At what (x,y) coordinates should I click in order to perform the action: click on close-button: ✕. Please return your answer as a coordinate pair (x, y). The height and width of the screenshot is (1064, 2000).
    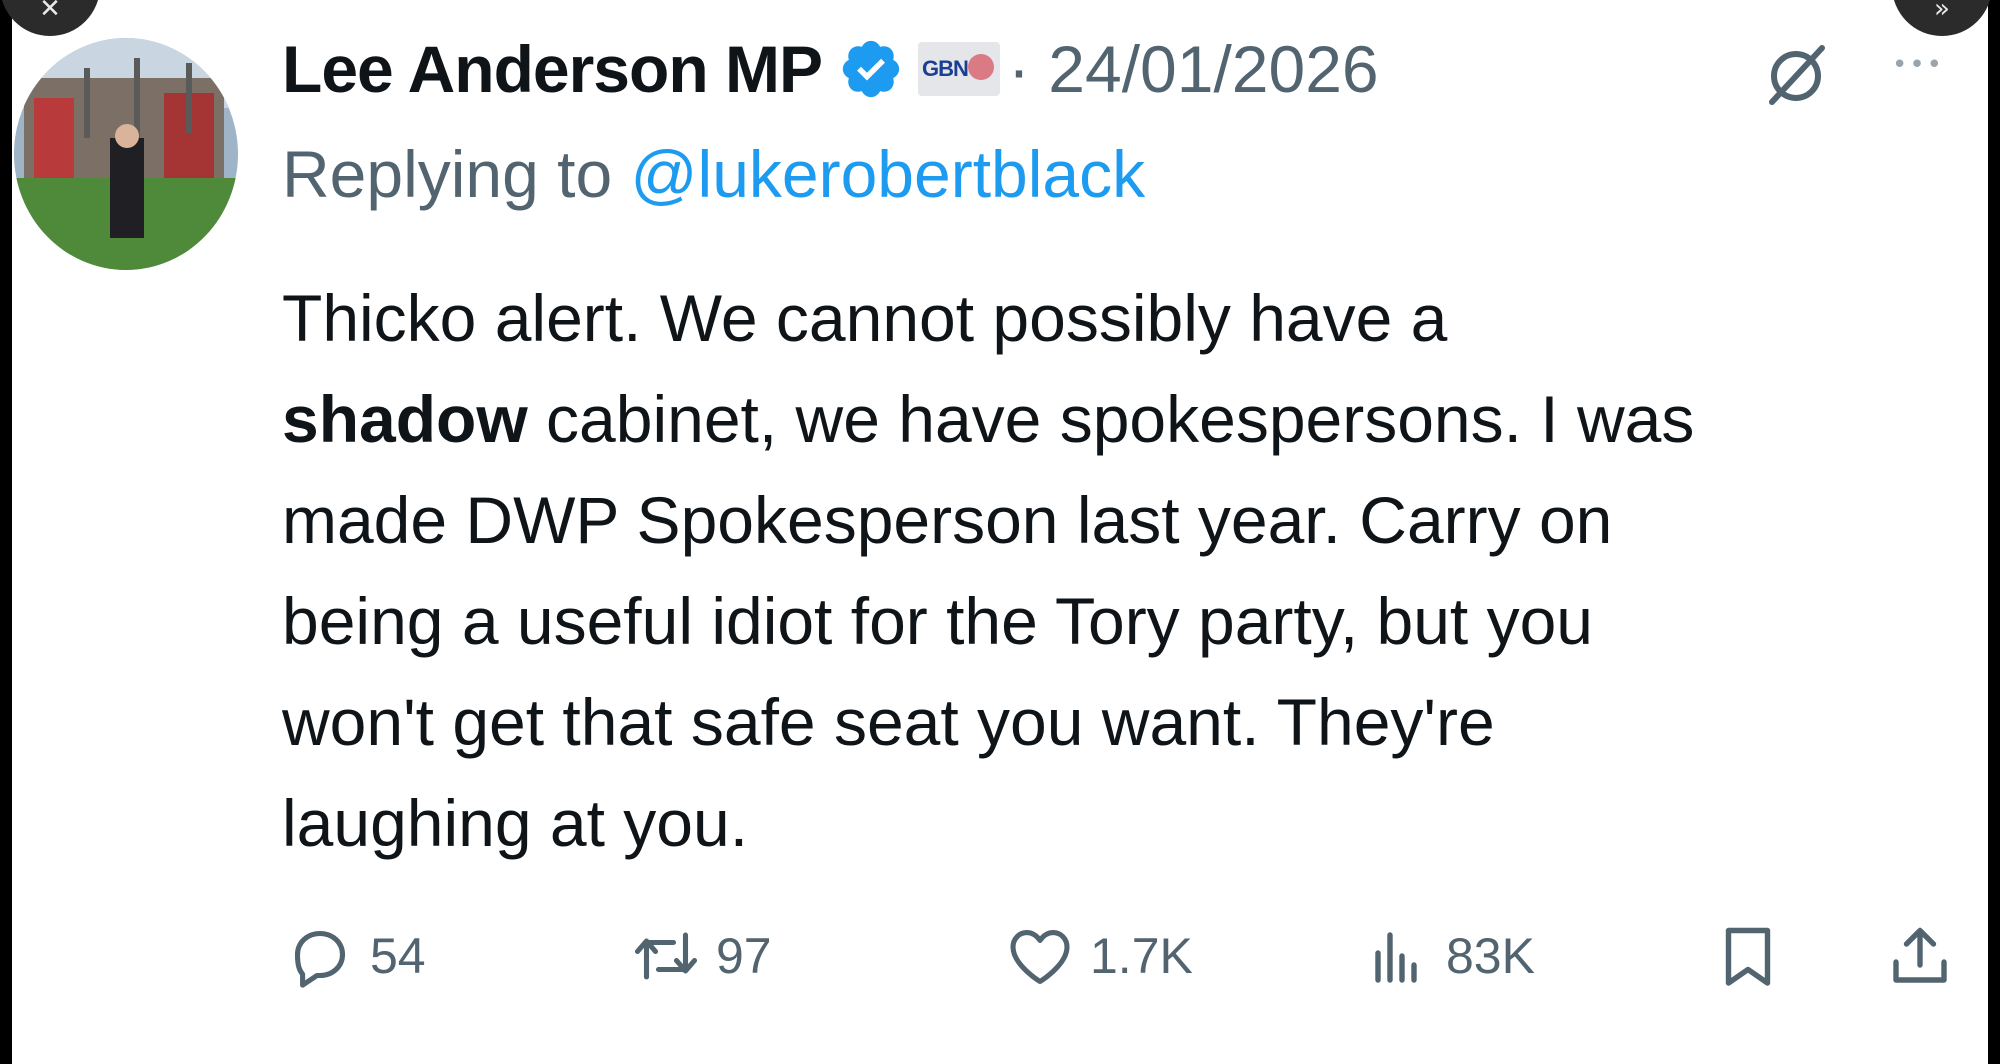
    Looking at the image, I should click on (50, 18).